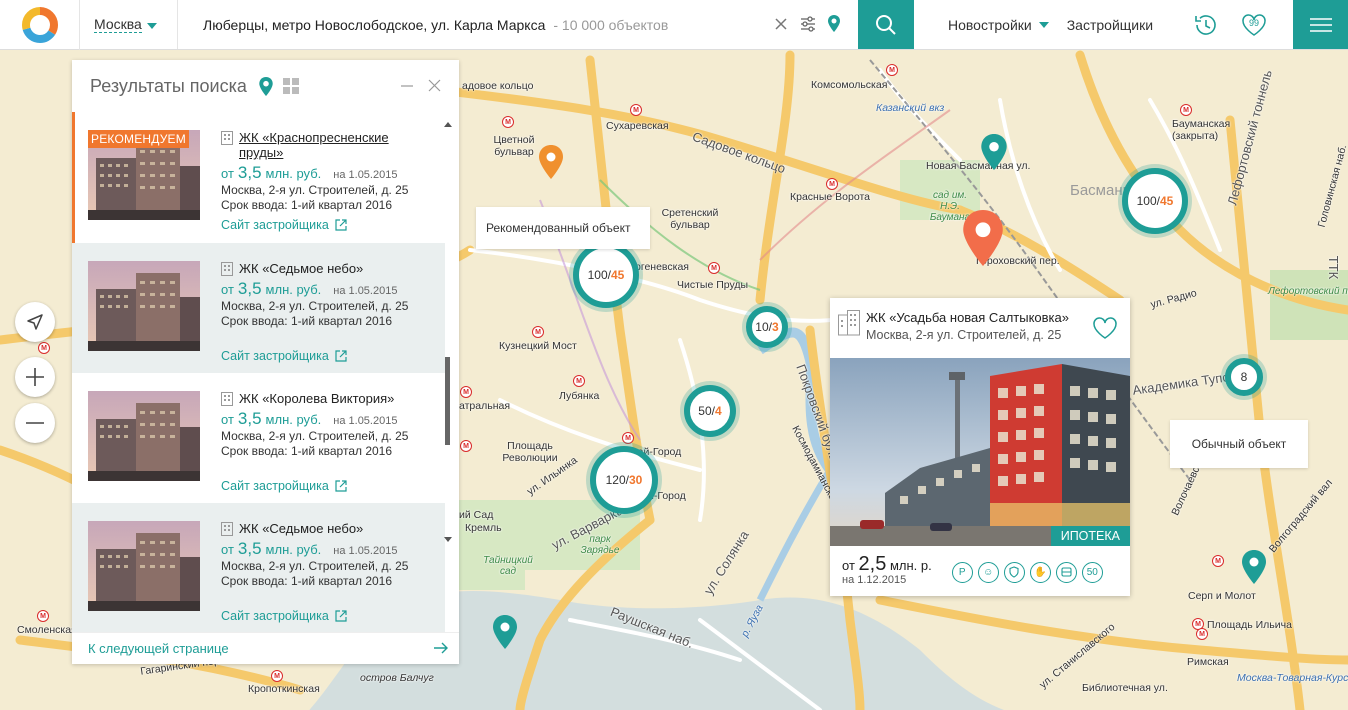 This screenshot has width=1348, height=710. I want to click on playground-hand-icon: ✋, so click(1040, 572).